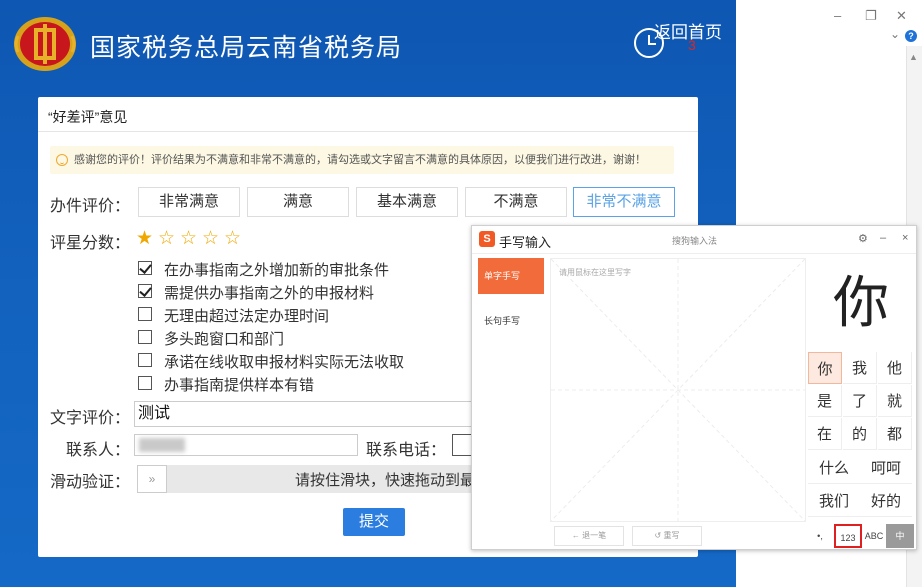 This screenshot has height=587, width=922. I want to click on tax-emblem-logo, so click(45, 44).